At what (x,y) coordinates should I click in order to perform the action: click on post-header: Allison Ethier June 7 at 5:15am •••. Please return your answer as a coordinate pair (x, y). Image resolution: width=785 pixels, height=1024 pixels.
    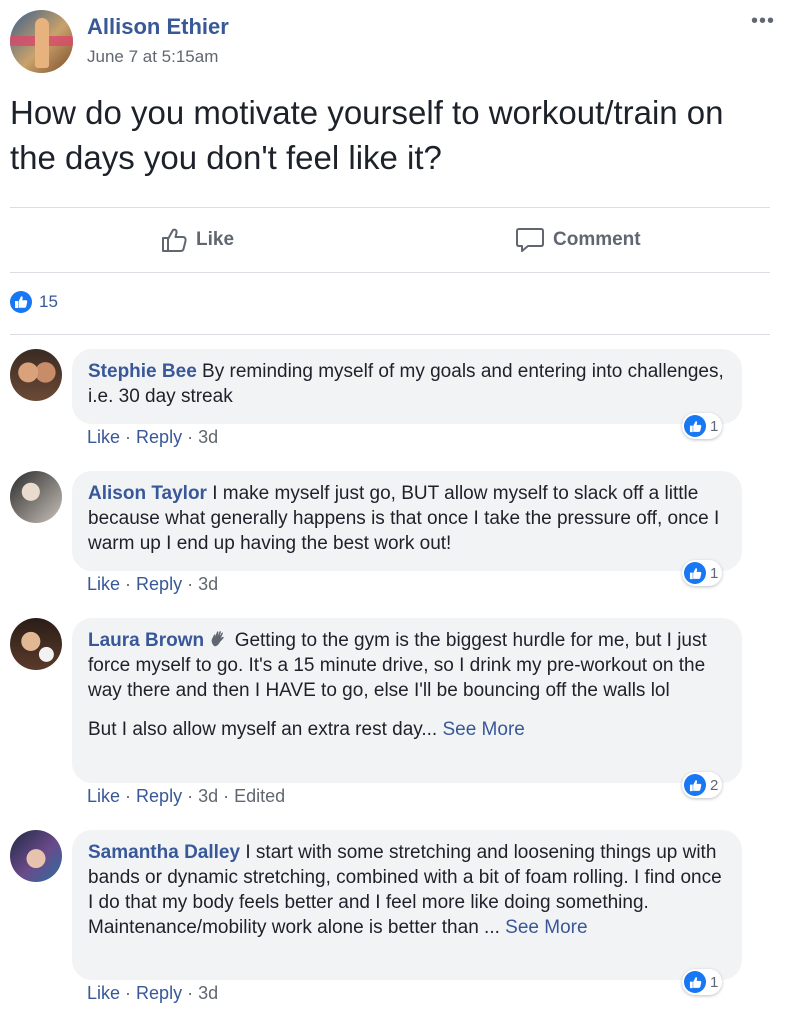
    Looking at the image, I should click on (392, 43).